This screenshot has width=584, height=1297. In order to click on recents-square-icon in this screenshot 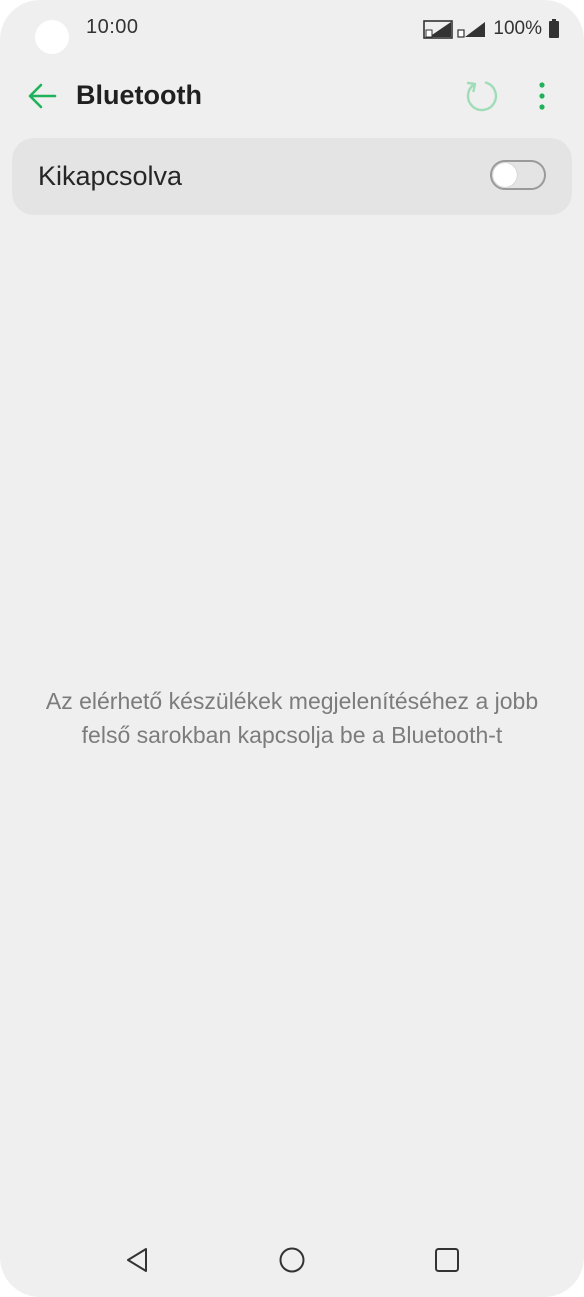, I will do `click(447, 1262)`.